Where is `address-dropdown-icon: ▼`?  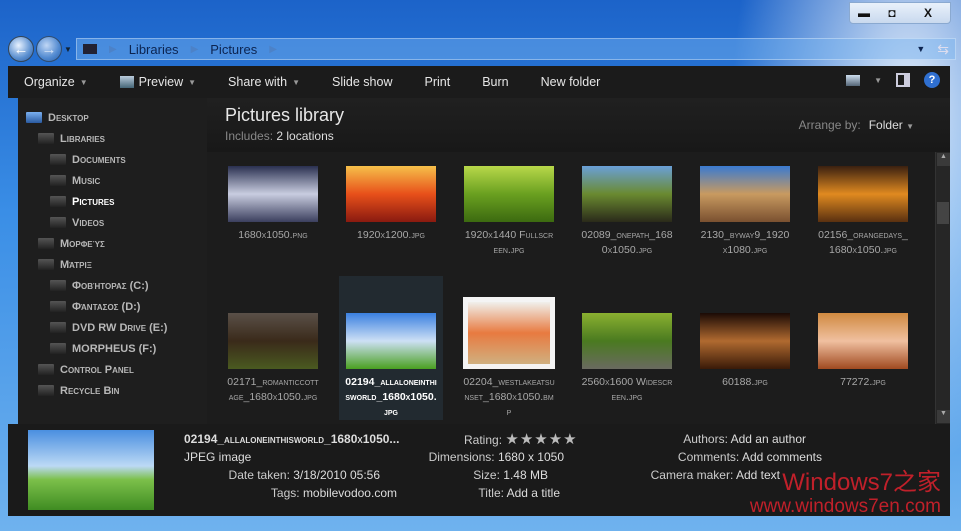 address-dropdown-icon: ▼ is located at coordinates (920, 49).